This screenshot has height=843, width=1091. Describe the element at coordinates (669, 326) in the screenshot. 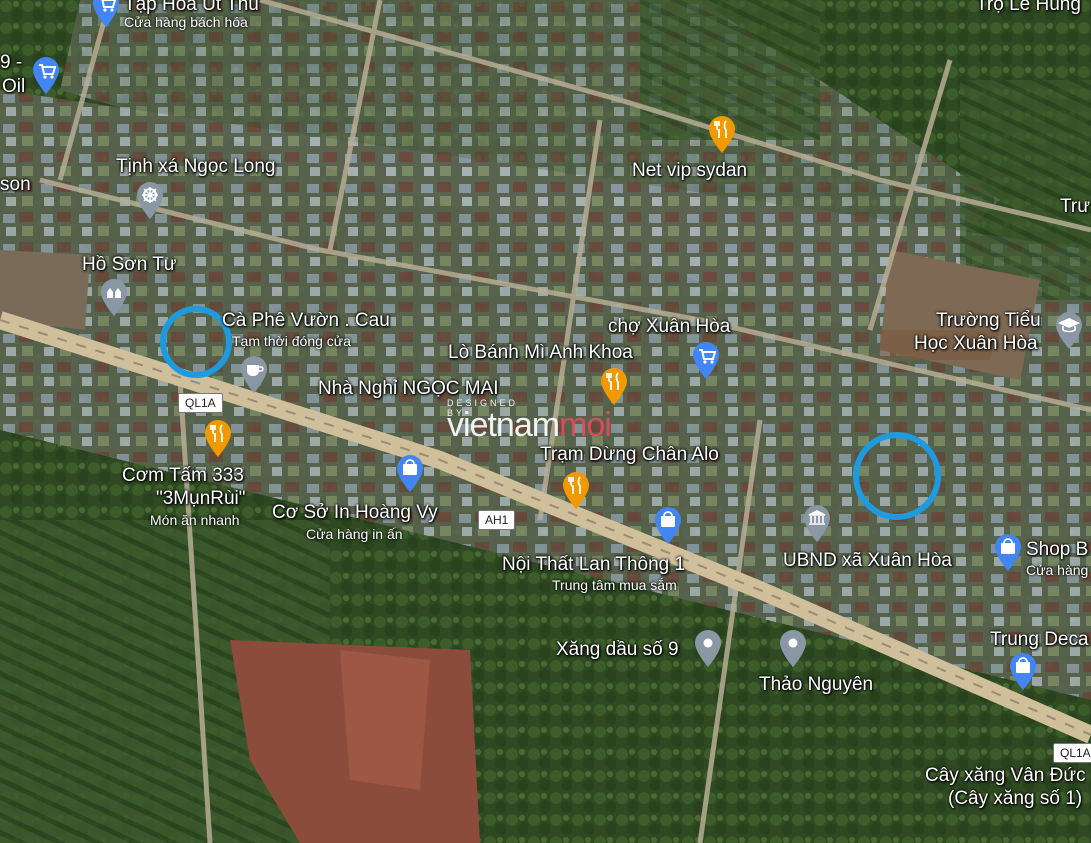

I see `place-name: chợ Xuân Hòa` at that location.